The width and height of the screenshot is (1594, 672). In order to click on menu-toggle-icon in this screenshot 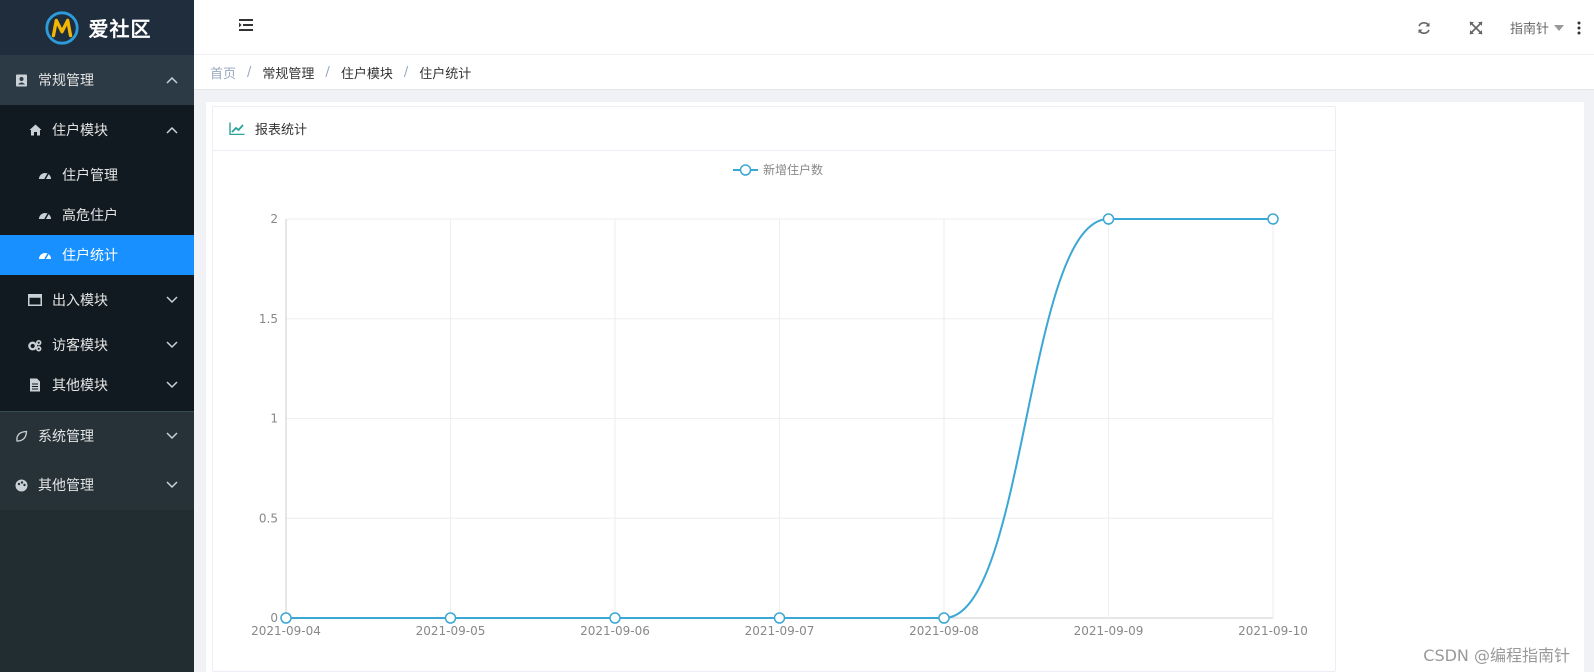, I will do `click(246, 27)`.